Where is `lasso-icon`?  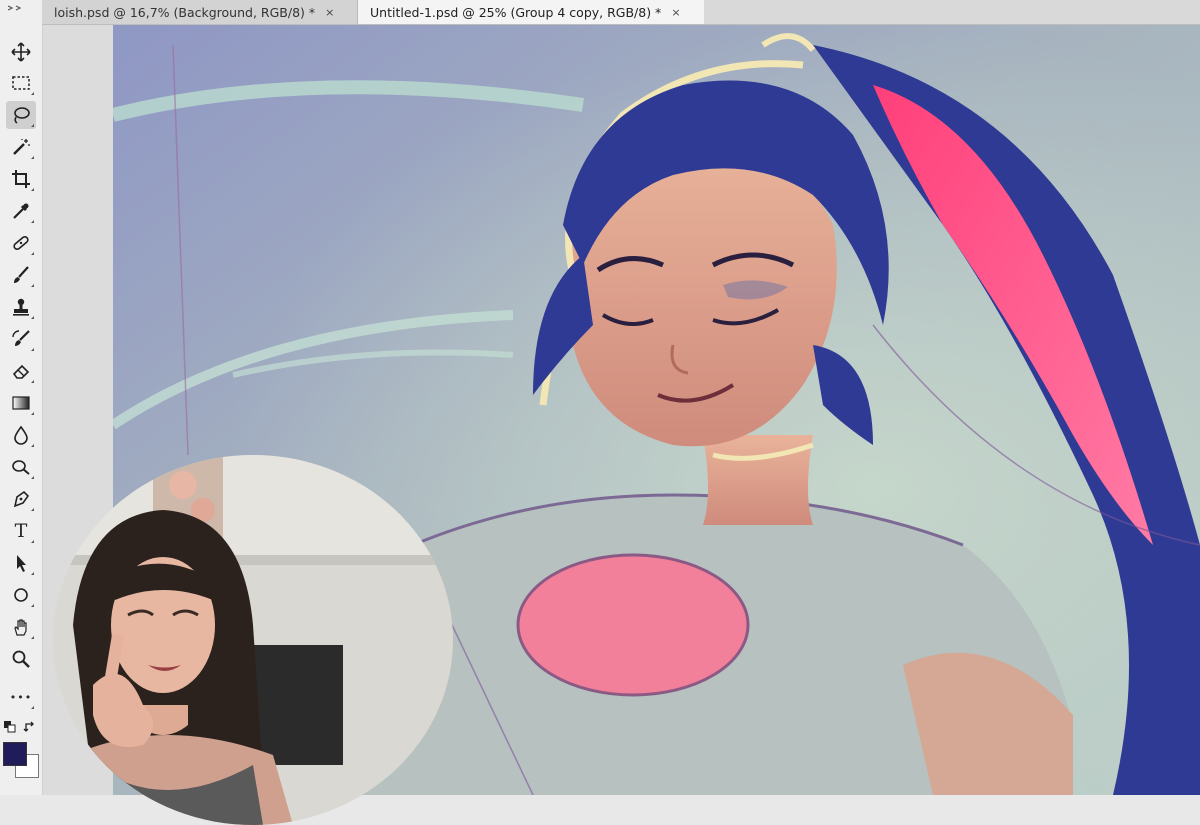
lasso-icon is located at coordinates (21, 115).